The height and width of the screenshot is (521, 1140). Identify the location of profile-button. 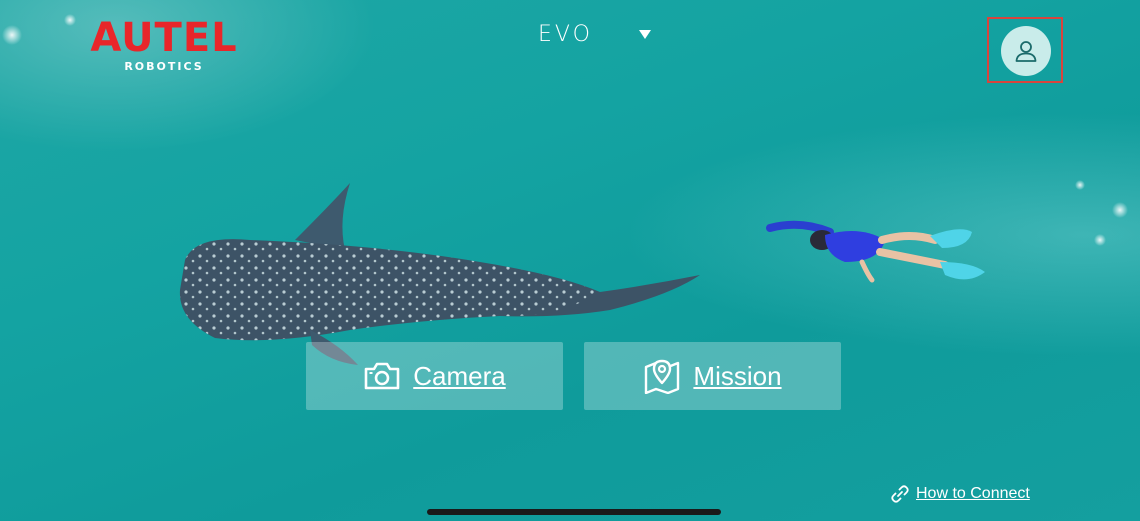
(1026, 51).